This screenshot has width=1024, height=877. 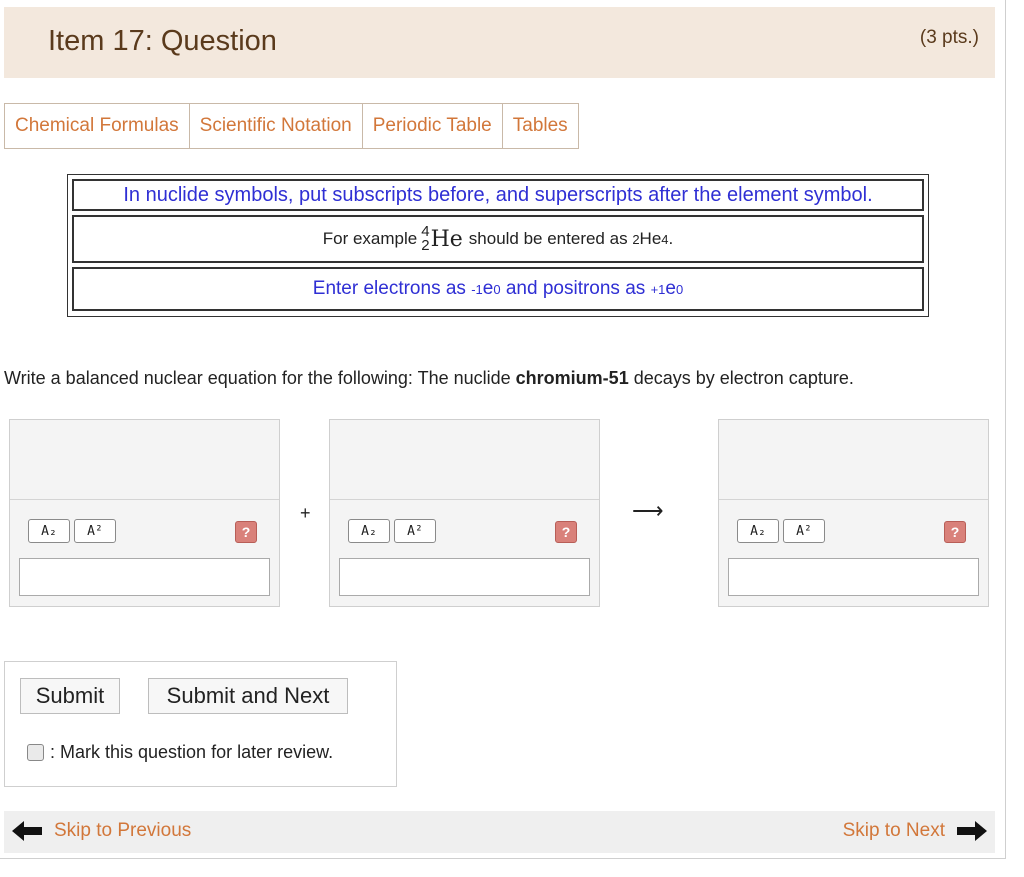 What do you see at coordinates (1005, 429) in the screenshot?
I see `page-right-border` at bounding box center [1005, 429].